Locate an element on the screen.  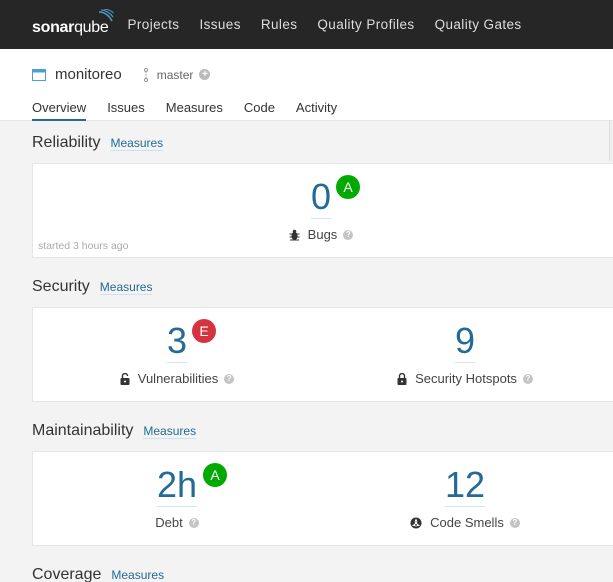
debt-rating-badge: A is located at coordinates (215, 475).